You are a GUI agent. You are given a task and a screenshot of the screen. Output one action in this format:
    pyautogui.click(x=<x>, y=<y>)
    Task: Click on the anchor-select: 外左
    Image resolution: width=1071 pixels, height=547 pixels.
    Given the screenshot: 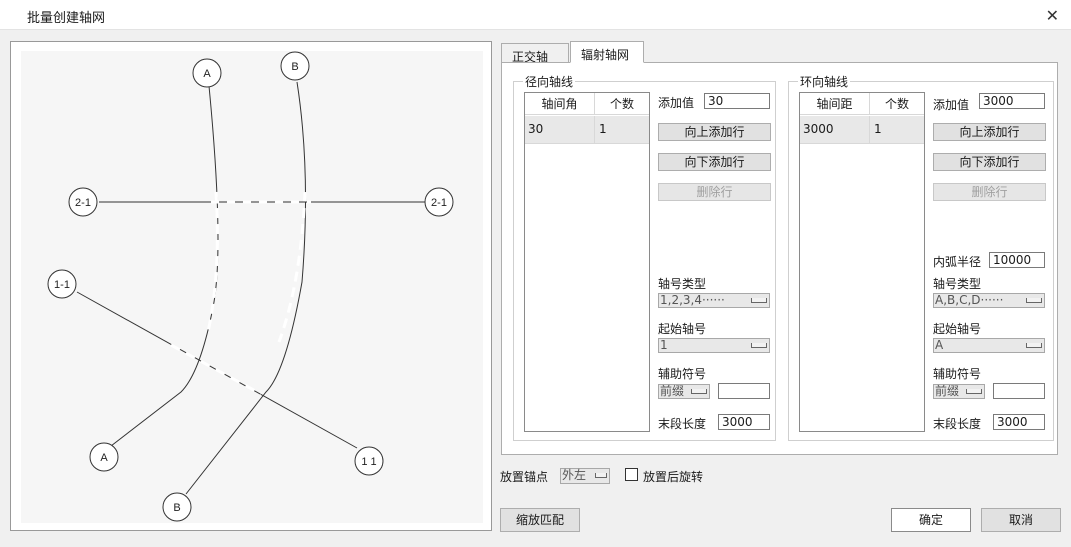 What is the action you would take?
    pyautogui.click(x=585, y=476)
    